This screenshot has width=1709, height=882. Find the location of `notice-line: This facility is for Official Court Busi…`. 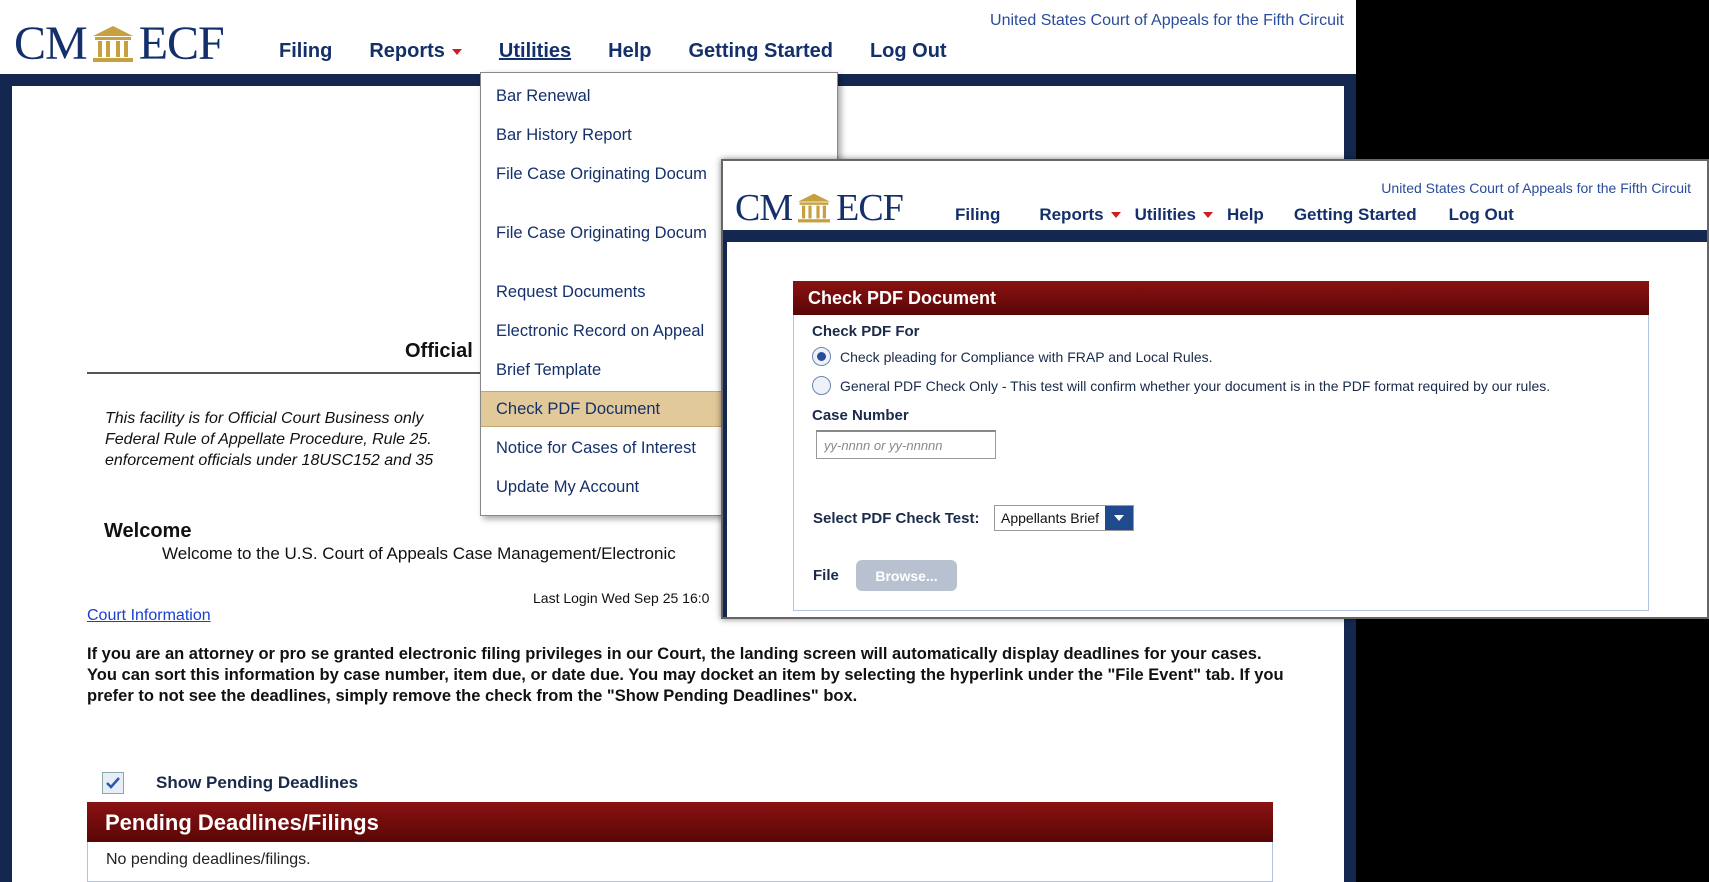

notice-line: This facility is for Official Court Busi… is located at coordinates (264, 418).